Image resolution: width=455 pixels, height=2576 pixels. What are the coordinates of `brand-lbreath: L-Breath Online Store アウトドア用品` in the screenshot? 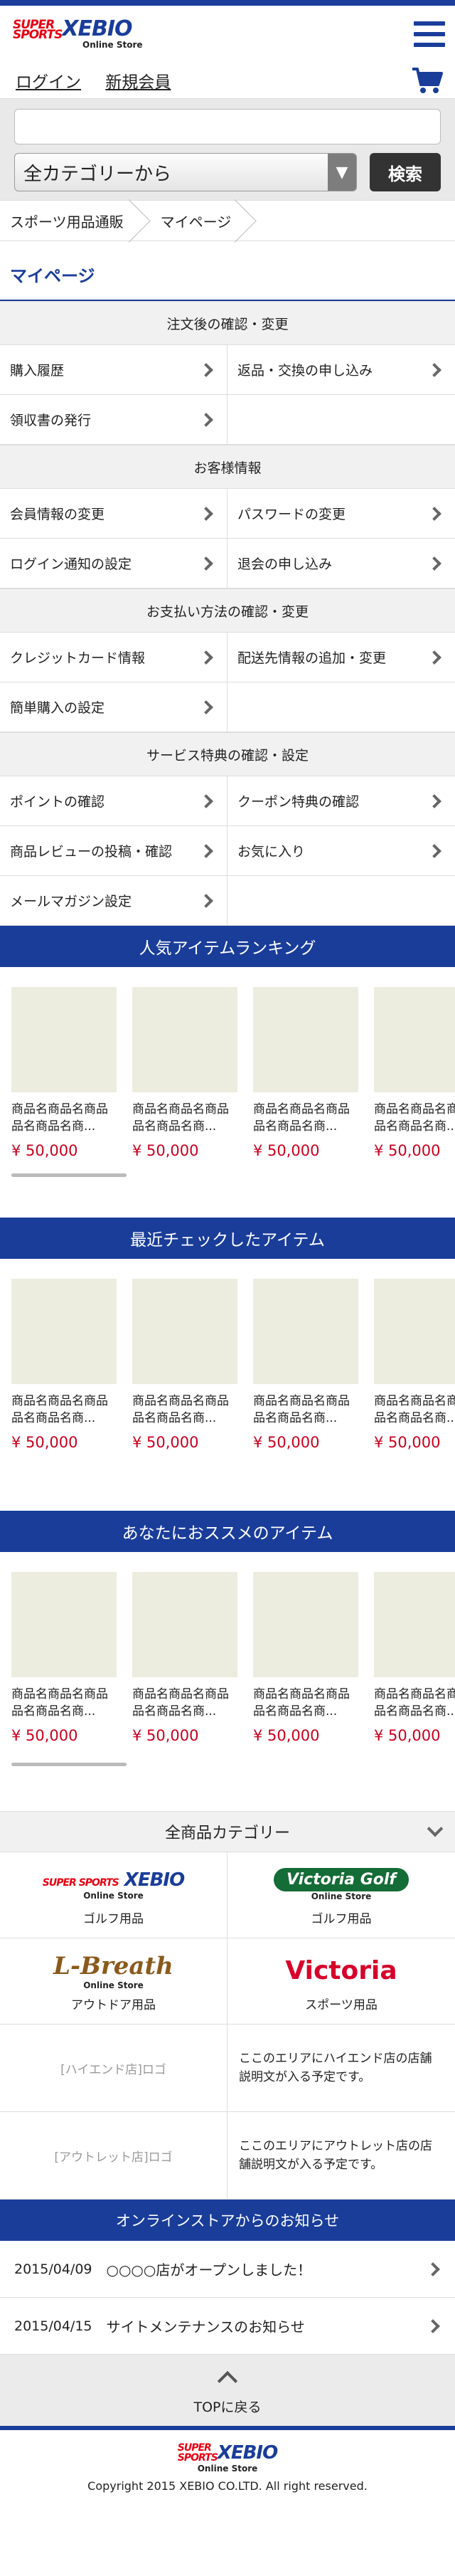 It's located at (114, 1982).